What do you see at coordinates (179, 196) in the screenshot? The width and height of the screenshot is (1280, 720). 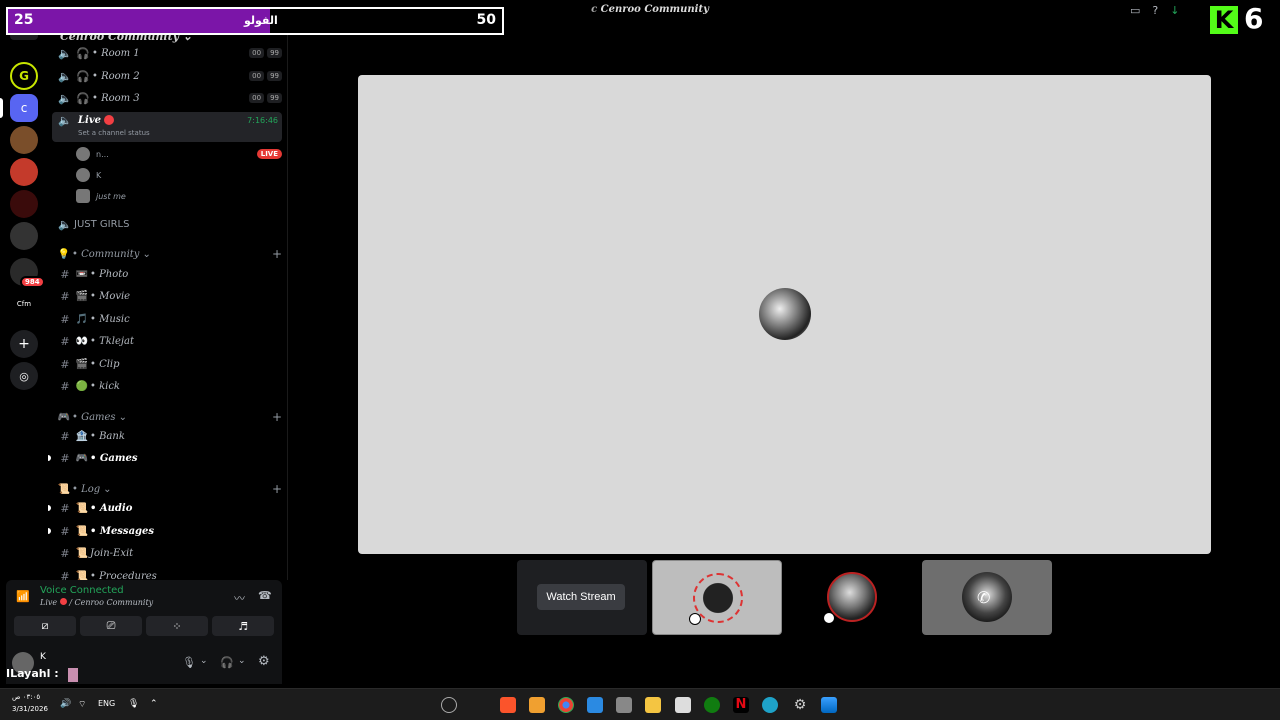 I see `voice-user: just me` at bounding box center [179, 196].